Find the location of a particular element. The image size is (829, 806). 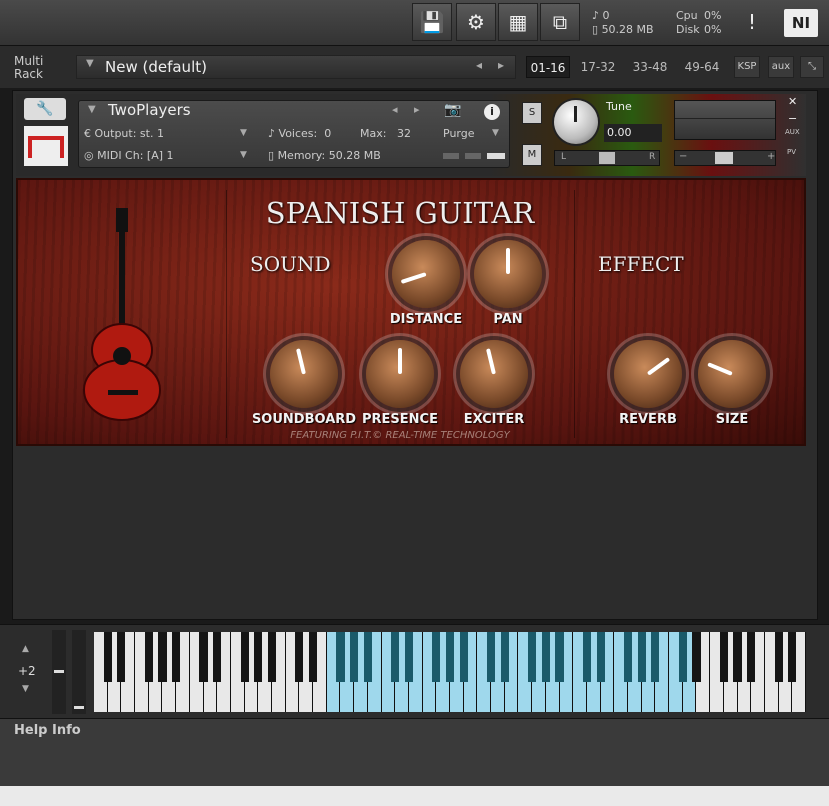

octave-down-icon: ▼ is located at coordinates (25, 689).